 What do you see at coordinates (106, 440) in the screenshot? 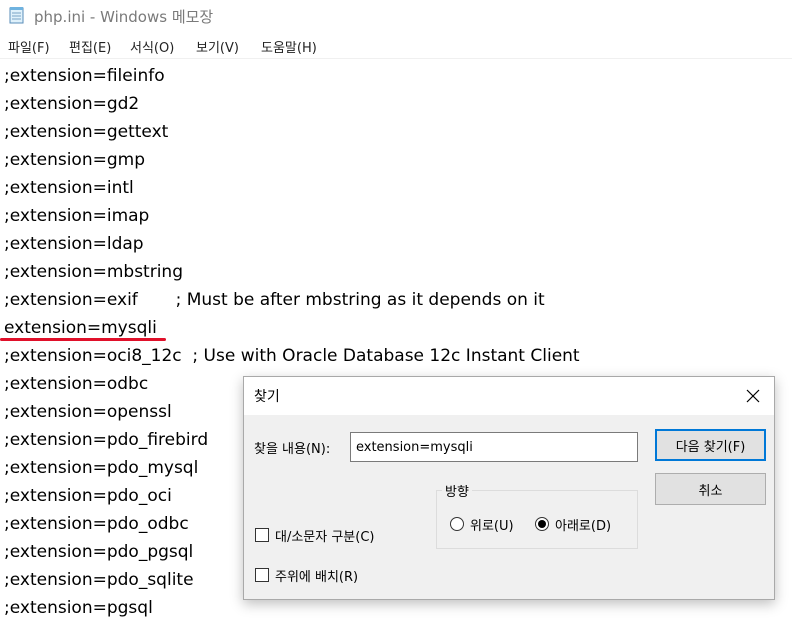
I see `text-line: ;extension=pdo_firebird` at bounding box center [106, 440].